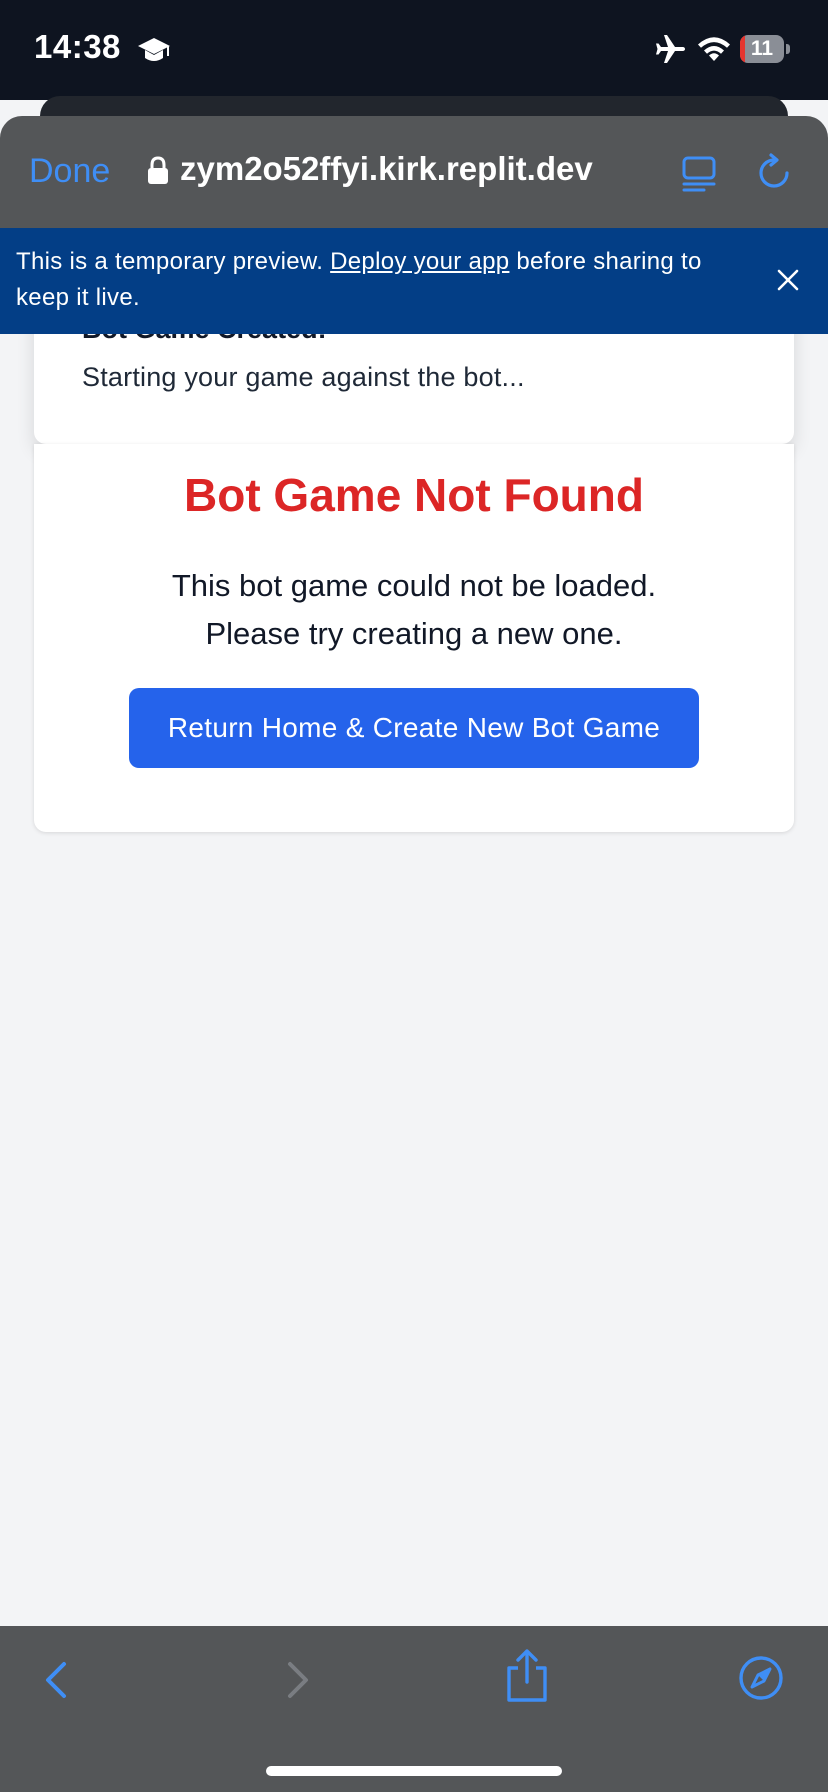  I want to click on reader-mode-icon, so click(699, 173).